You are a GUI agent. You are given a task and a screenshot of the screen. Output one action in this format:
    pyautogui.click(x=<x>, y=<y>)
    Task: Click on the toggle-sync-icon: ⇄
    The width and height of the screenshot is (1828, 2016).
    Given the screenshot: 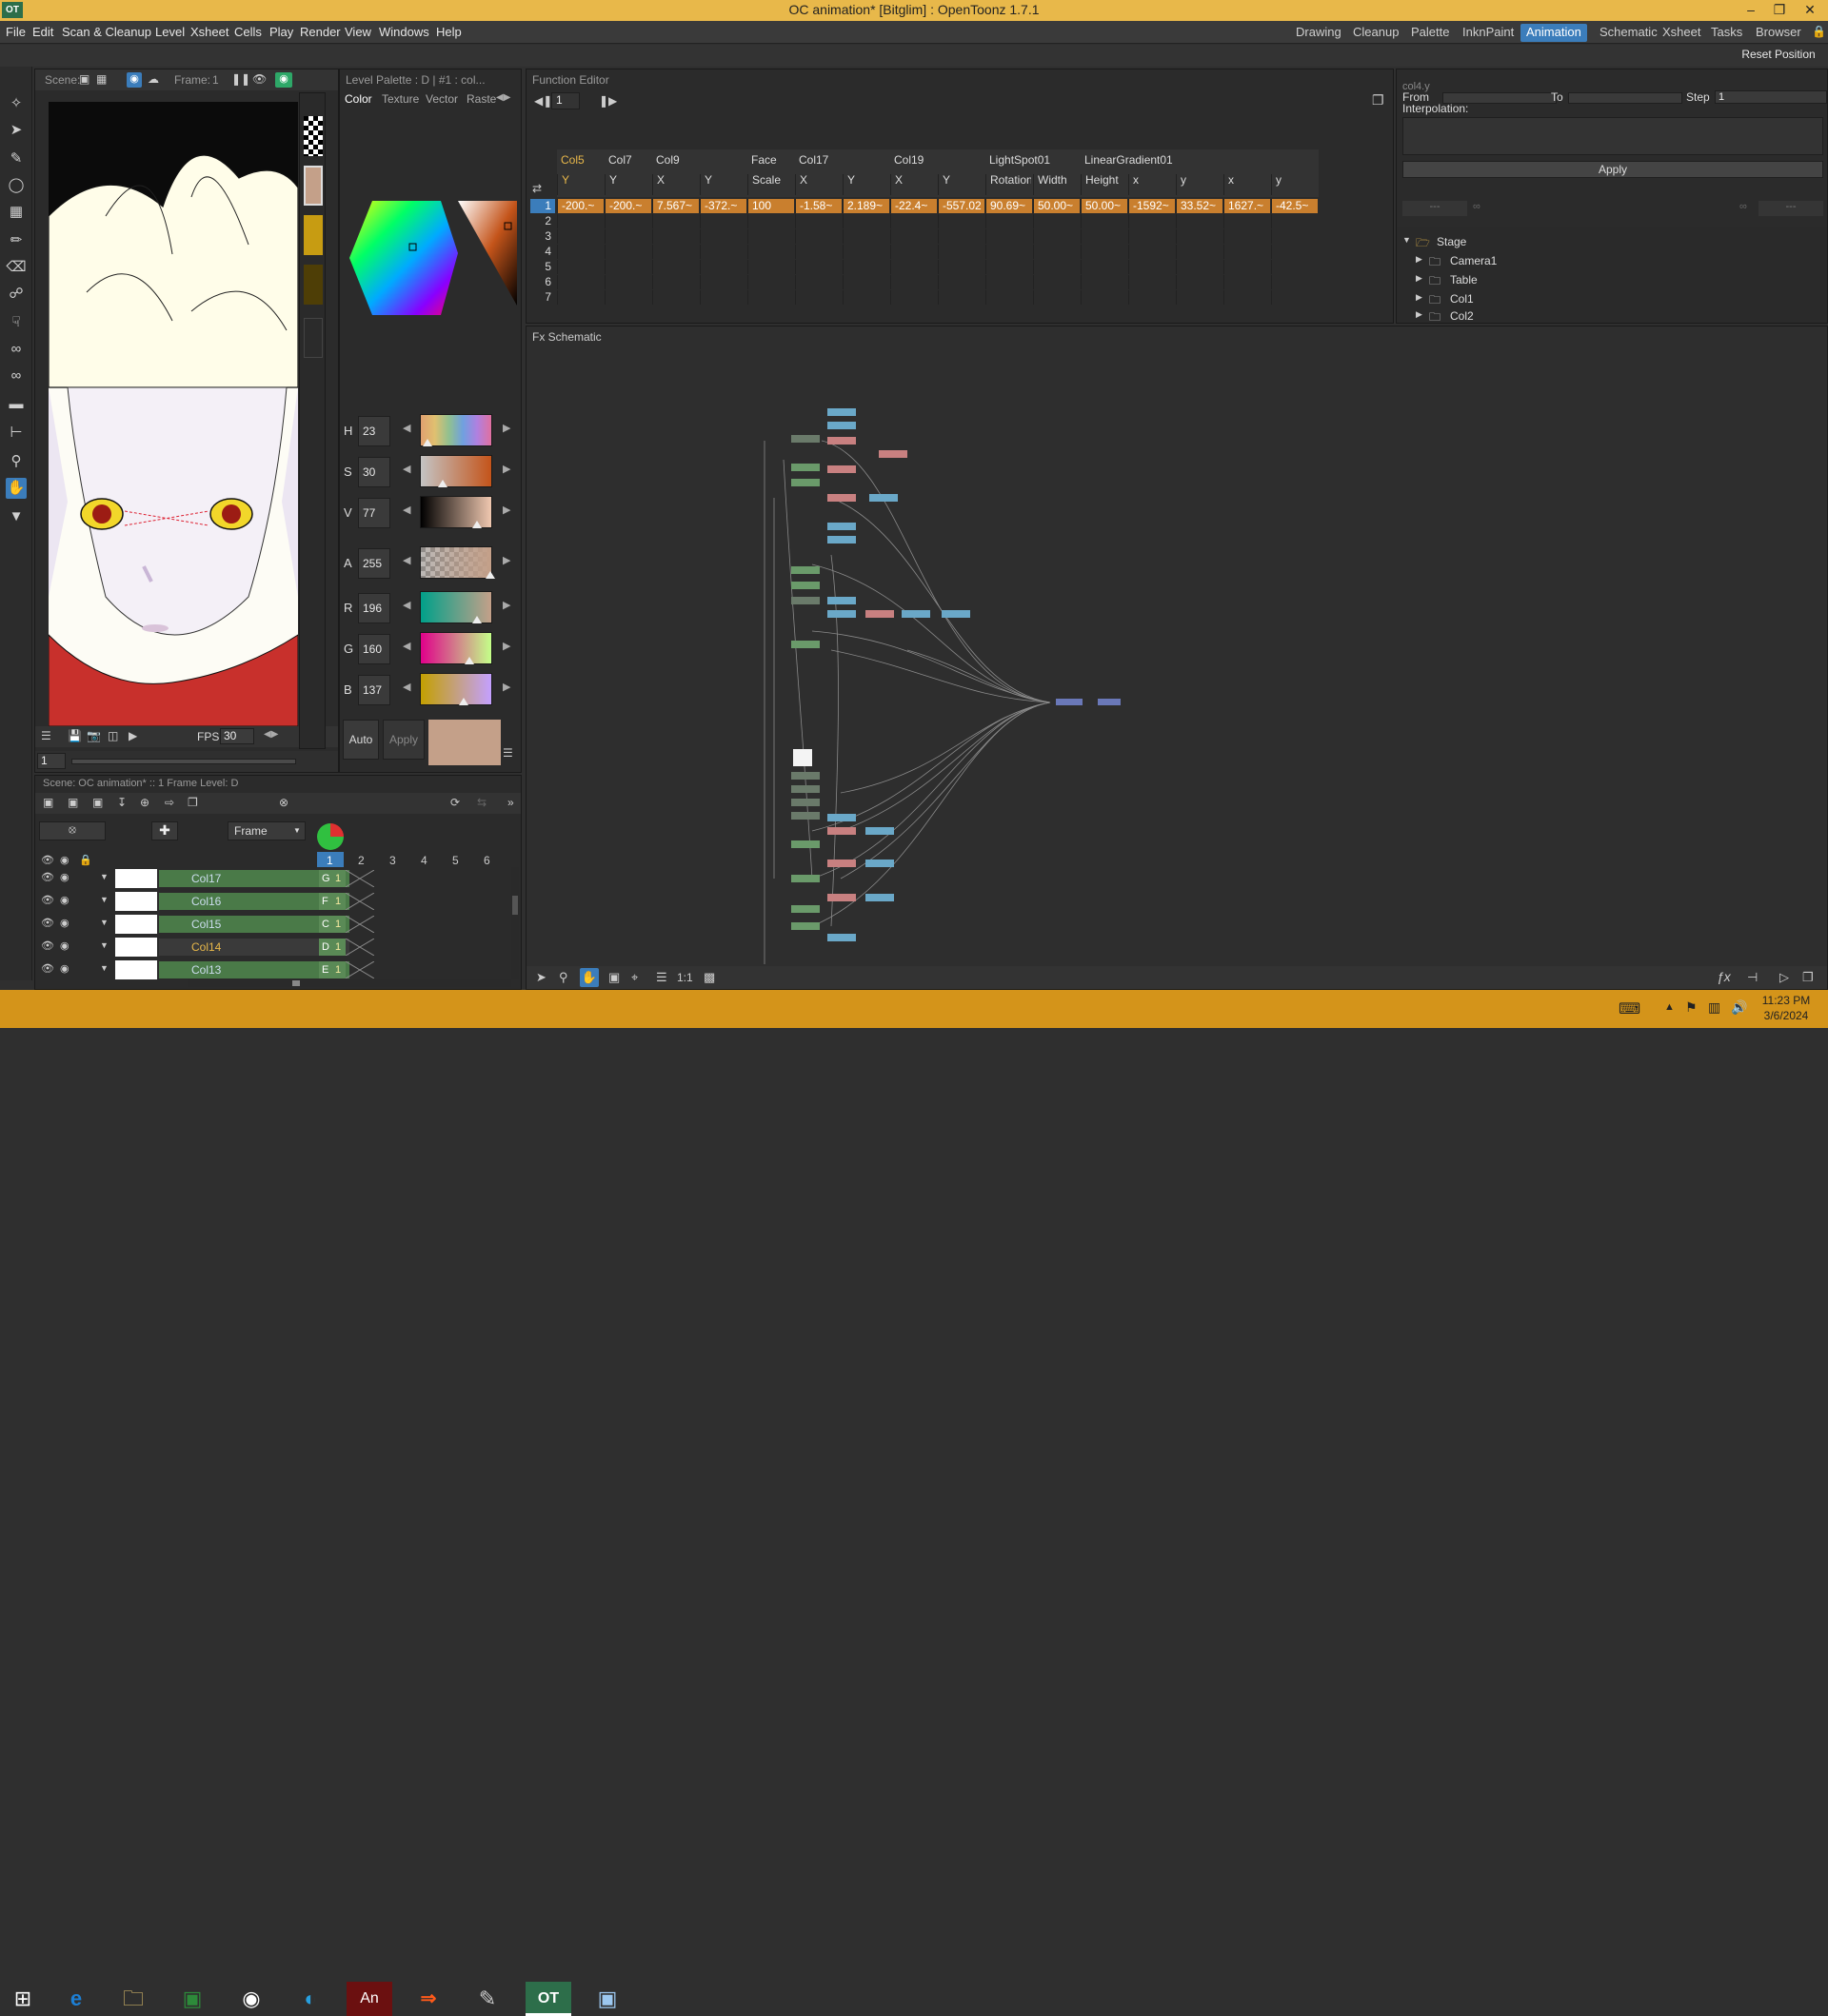 What is the action you would take?
    pyautogui.click(x=537, y=188)
    